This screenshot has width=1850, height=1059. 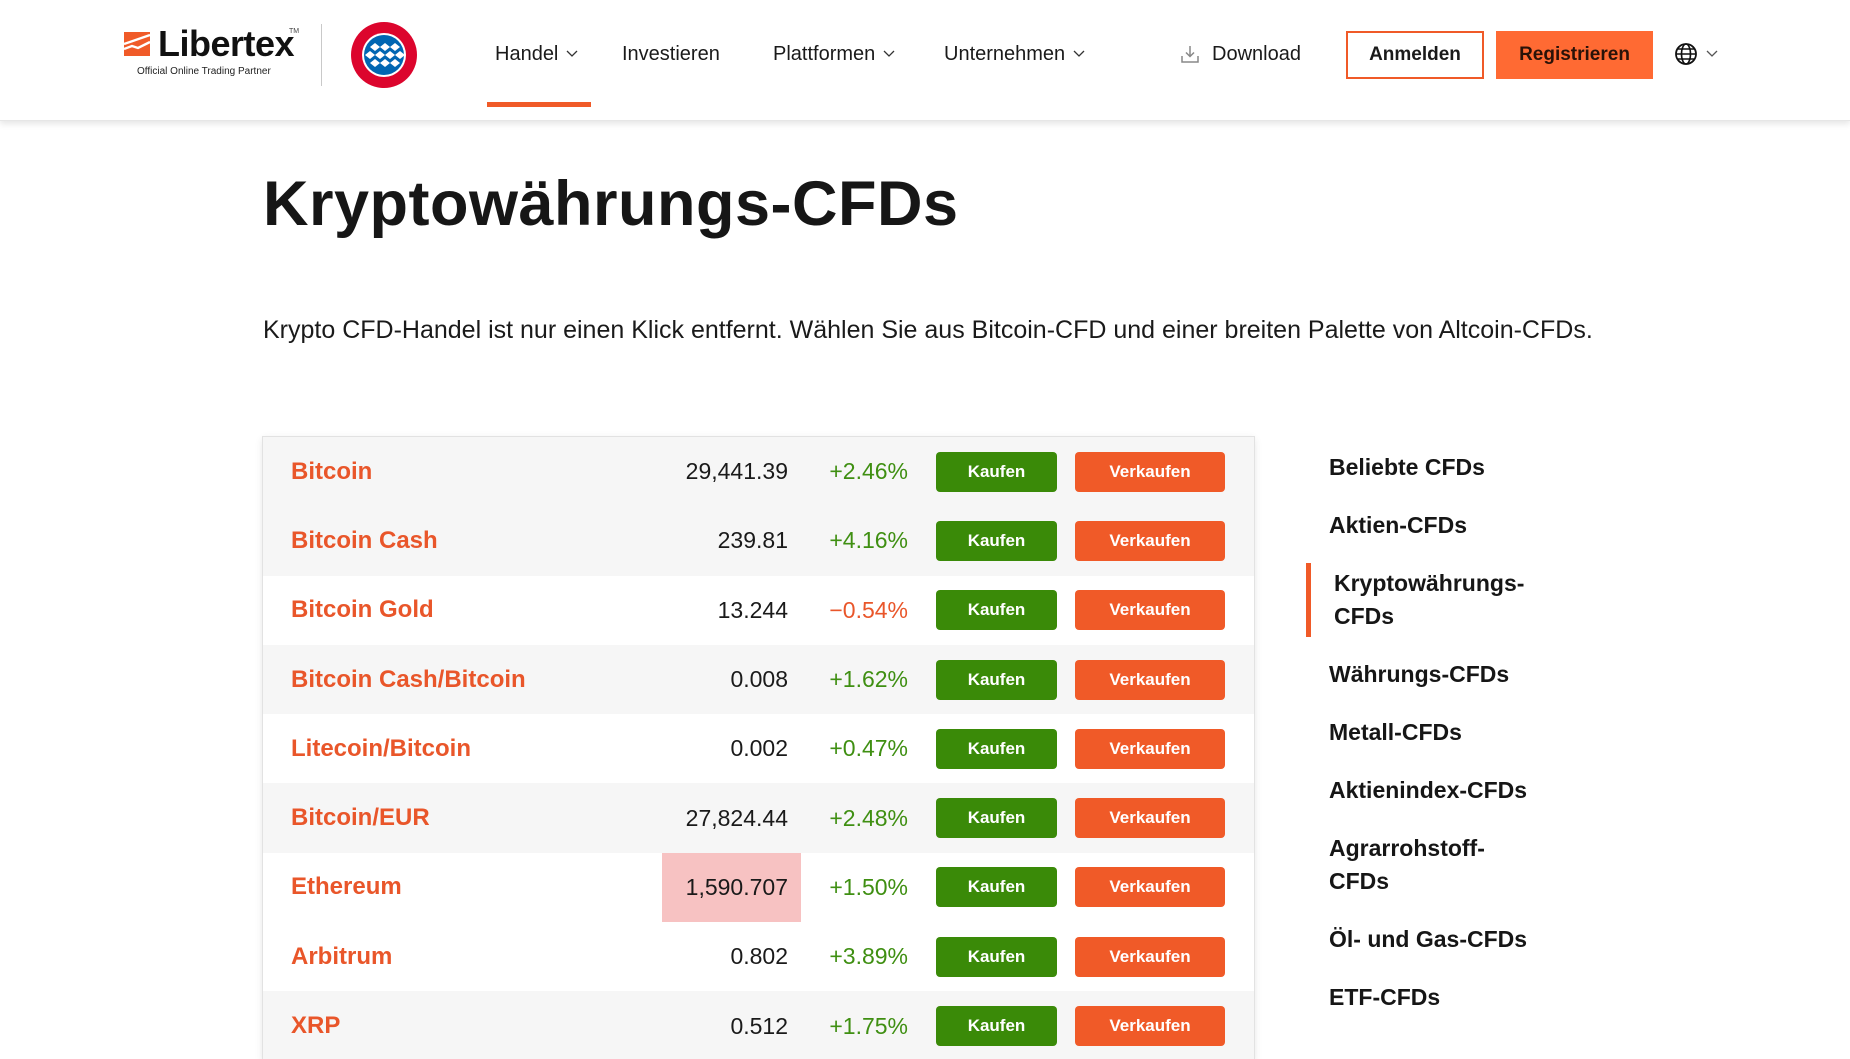 I want to click on instrument-change: +0.47%, so click(x=868, y=748).